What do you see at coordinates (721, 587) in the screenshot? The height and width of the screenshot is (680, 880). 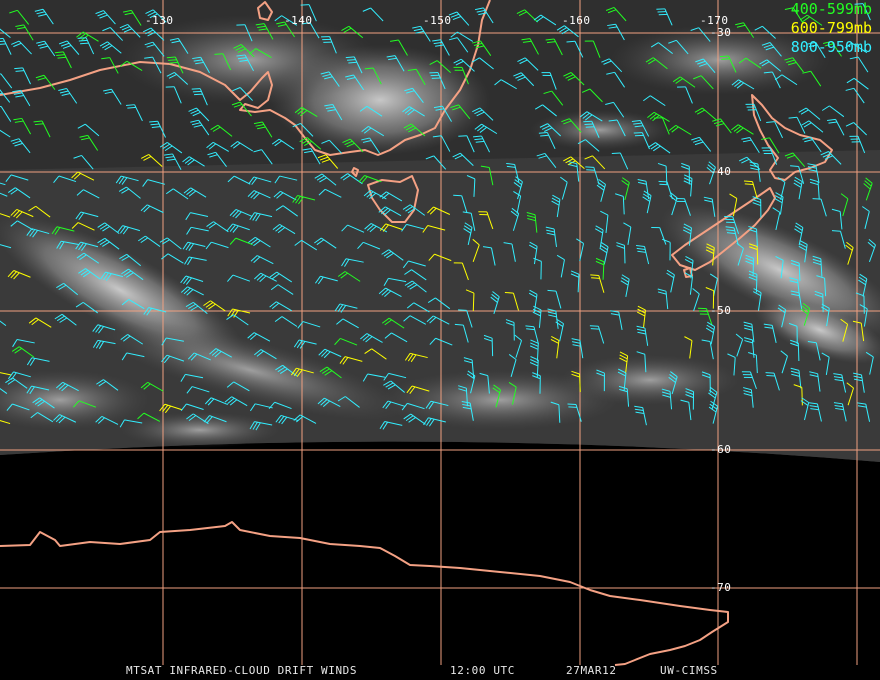 I see `lat-label-70: -70` at bounding box center [721, 587].